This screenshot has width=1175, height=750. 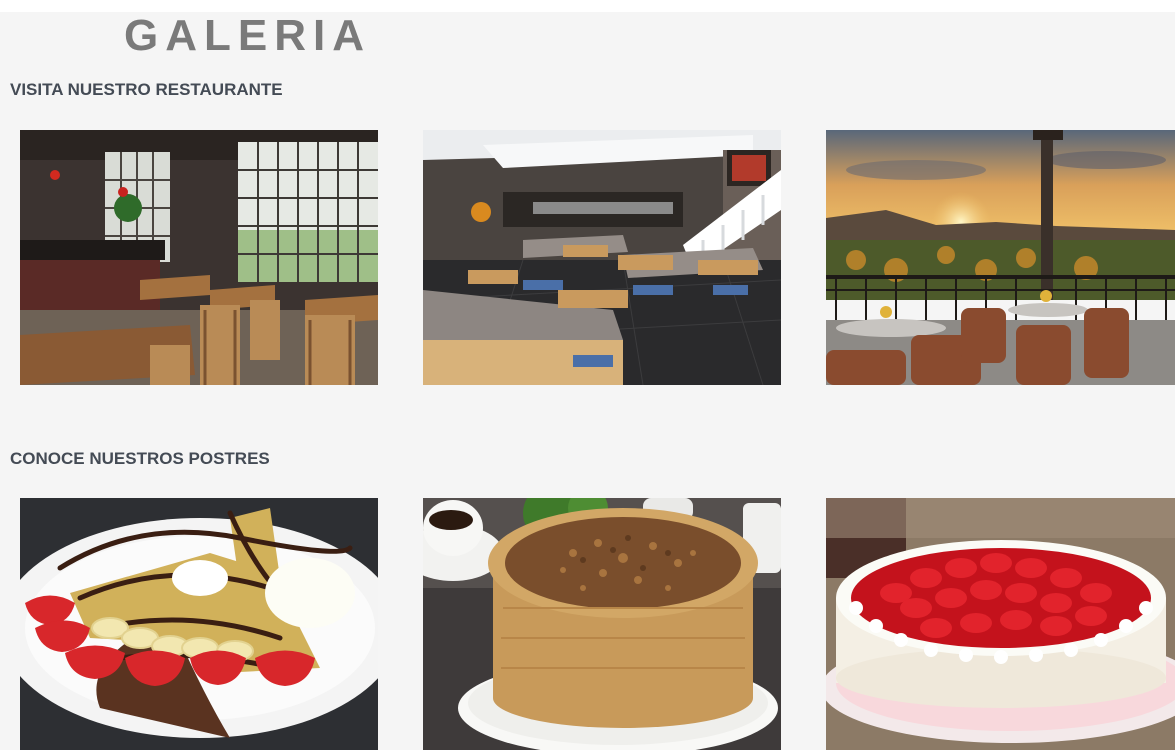 I want to click on restaurant-interior-photo-icon, so click(x=199, y=257).